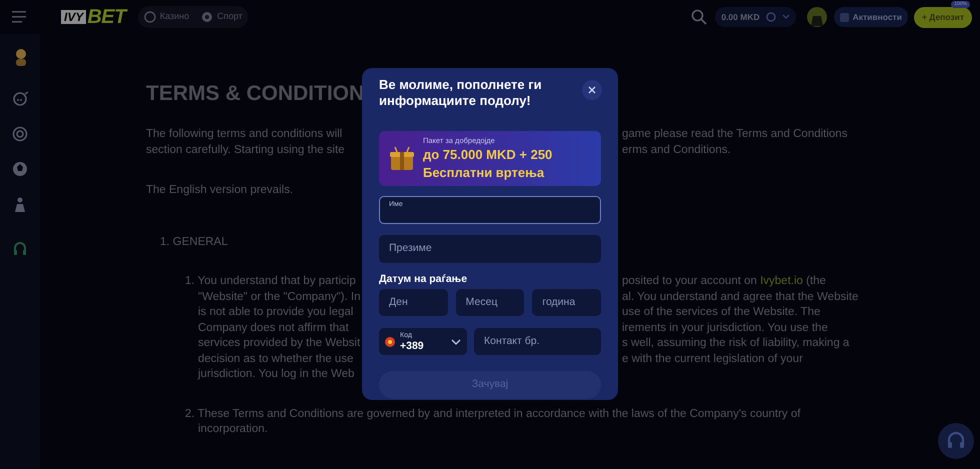 The width and height of the screenshot is (980, 469). Describe the element at coordinates (487, 155) in the screenshot. I see `promo-text: до 75.000 MKD + 250` at that location.